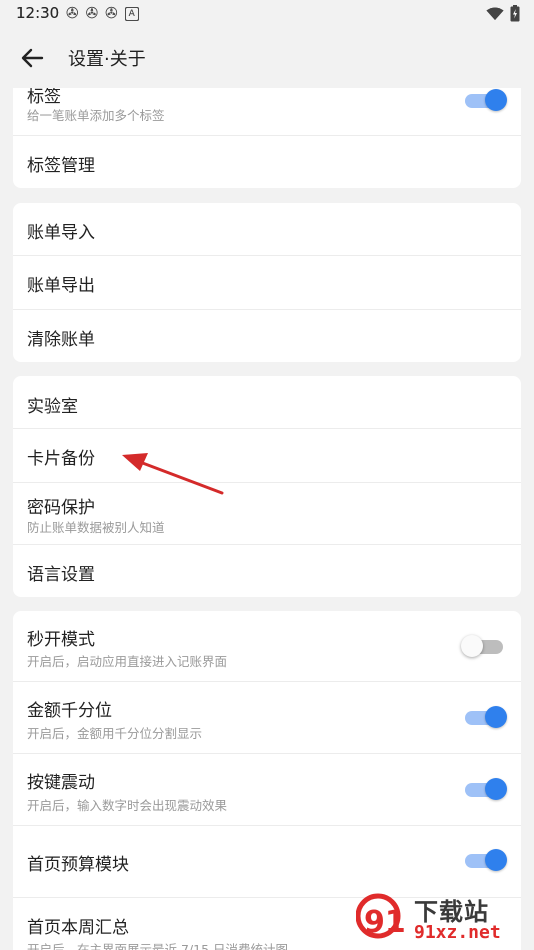 Image resolution: width=534 pixels, height=950 pixels. Describe the element at coordinates (495, 13) in the screenshot. I see `wifi-icon` at that location.